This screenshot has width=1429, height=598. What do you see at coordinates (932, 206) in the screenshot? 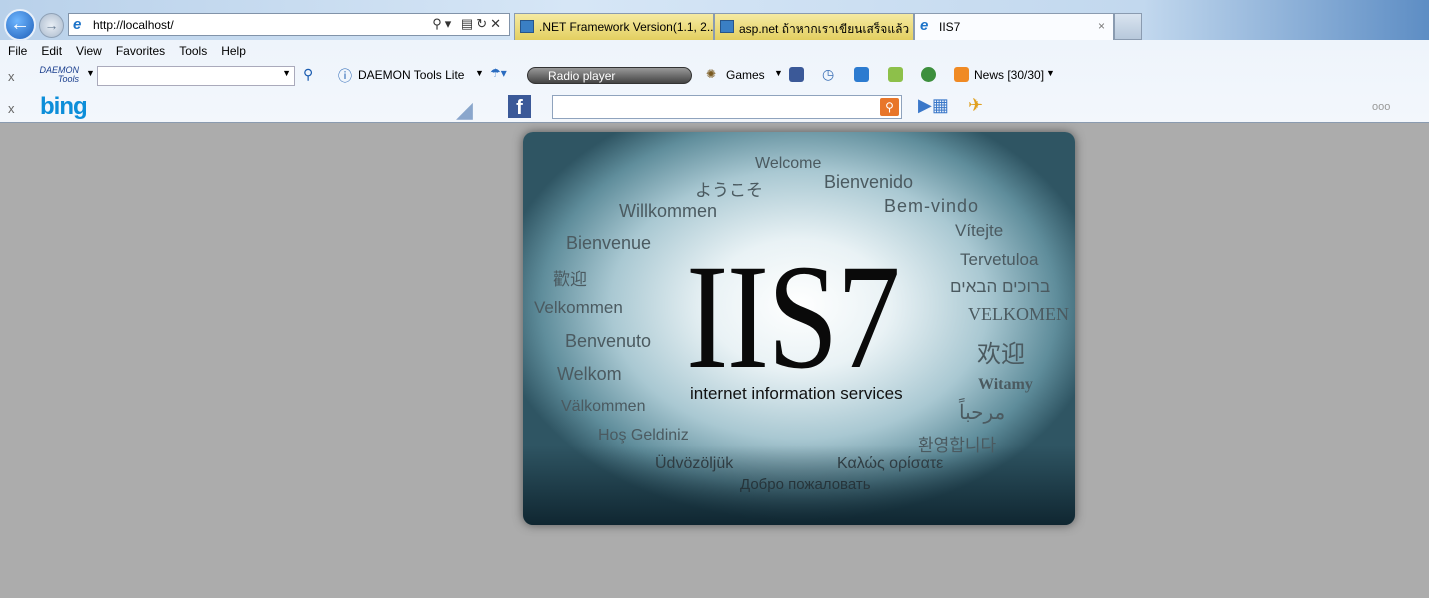
I see `welcome-word: Bem-vindo` at bounding box center [932, 206].